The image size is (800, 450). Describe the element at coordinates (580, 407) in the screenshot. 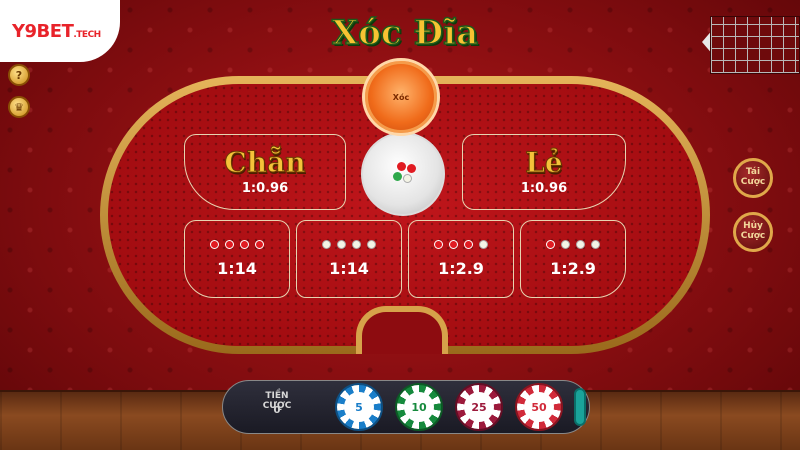

I see `chip-partial` at that location.